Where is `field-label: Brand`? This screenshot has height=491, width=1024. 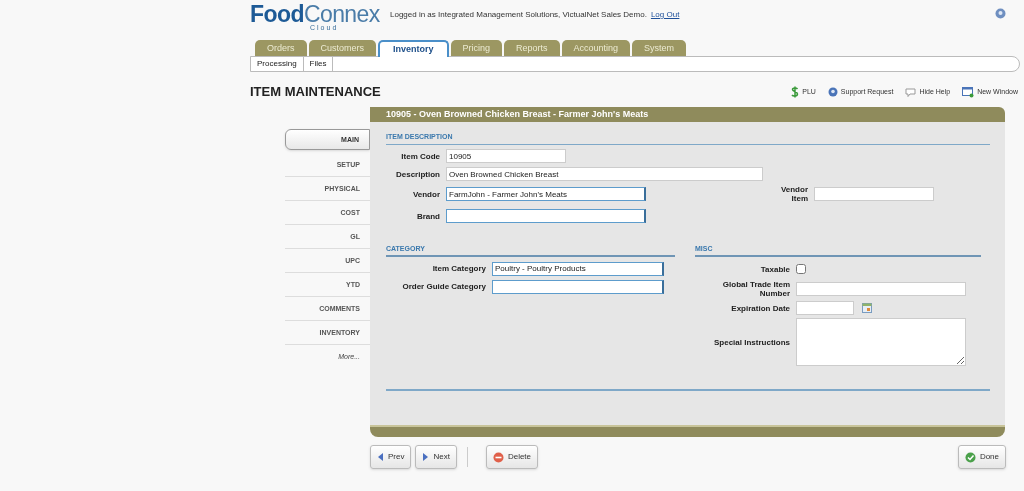 field-label: Brand is located at coordinates (427, 216).